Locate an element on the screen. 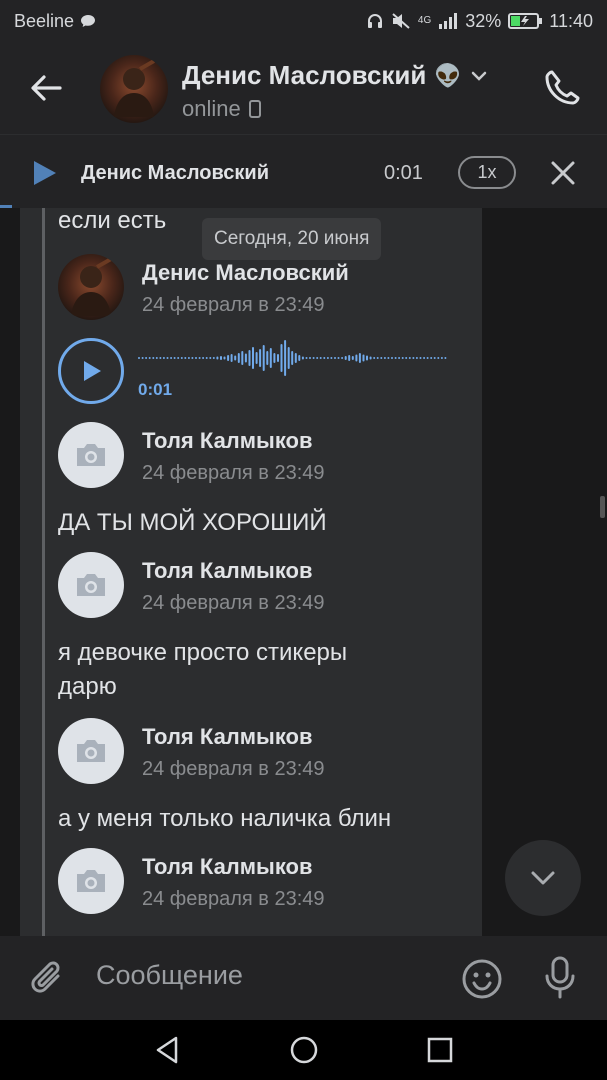 This screenshot has height=1080, width=607. nav-home-icon is located at coordinates (304, 1050).